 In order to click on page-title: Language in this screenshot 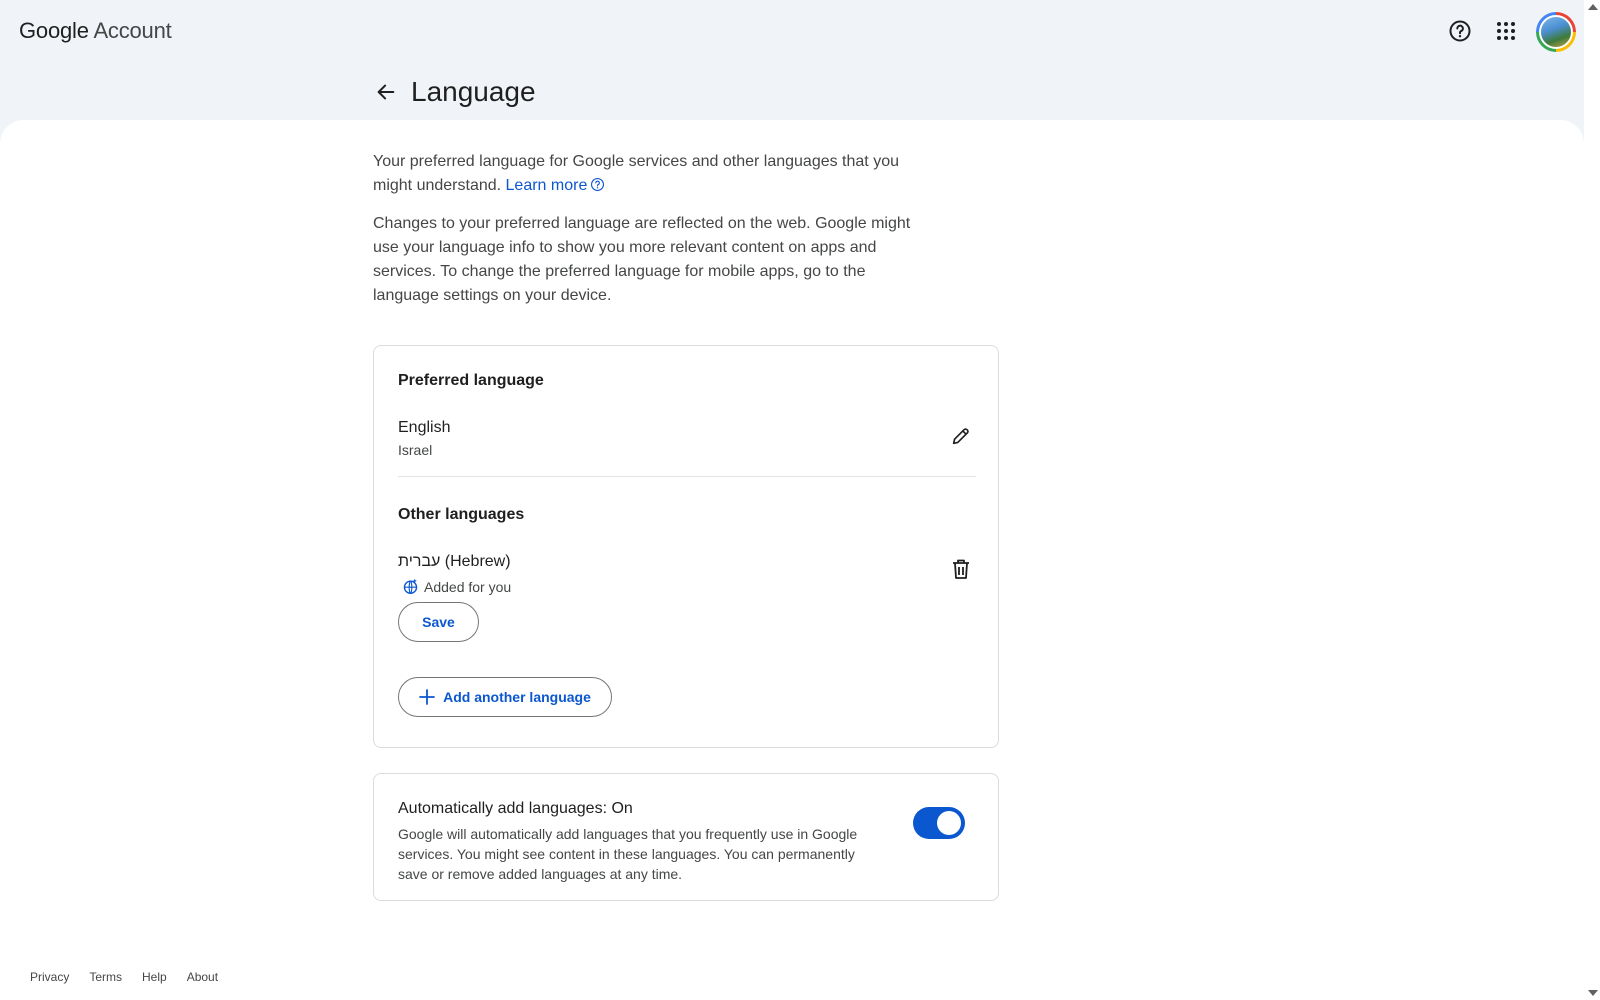, I will do `click(473, 91)`.